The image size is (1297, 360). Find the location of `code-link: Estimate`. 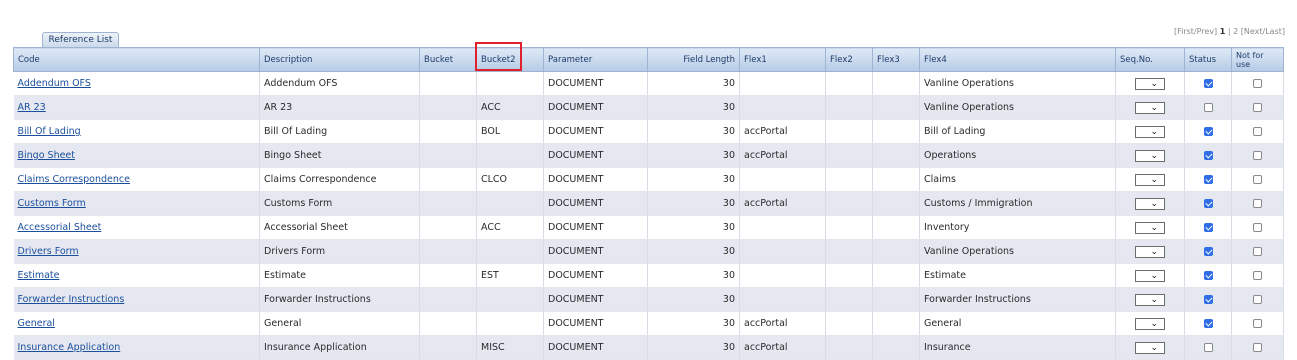

code-link: Estimate is located at coordinates (39, 275).